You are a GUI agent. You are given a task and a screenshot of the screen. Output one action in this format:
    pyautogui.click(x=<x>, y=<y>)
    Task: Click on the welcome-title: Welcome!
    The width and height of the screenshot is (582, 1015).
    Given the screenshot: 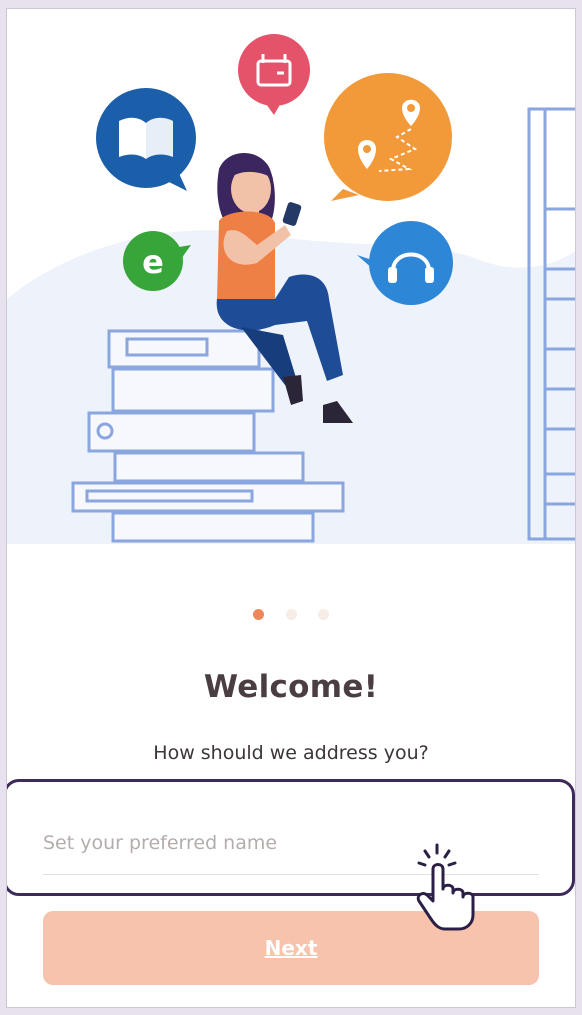 What is the action you would take?
    pyautogui.click(x=291, y=687)
    